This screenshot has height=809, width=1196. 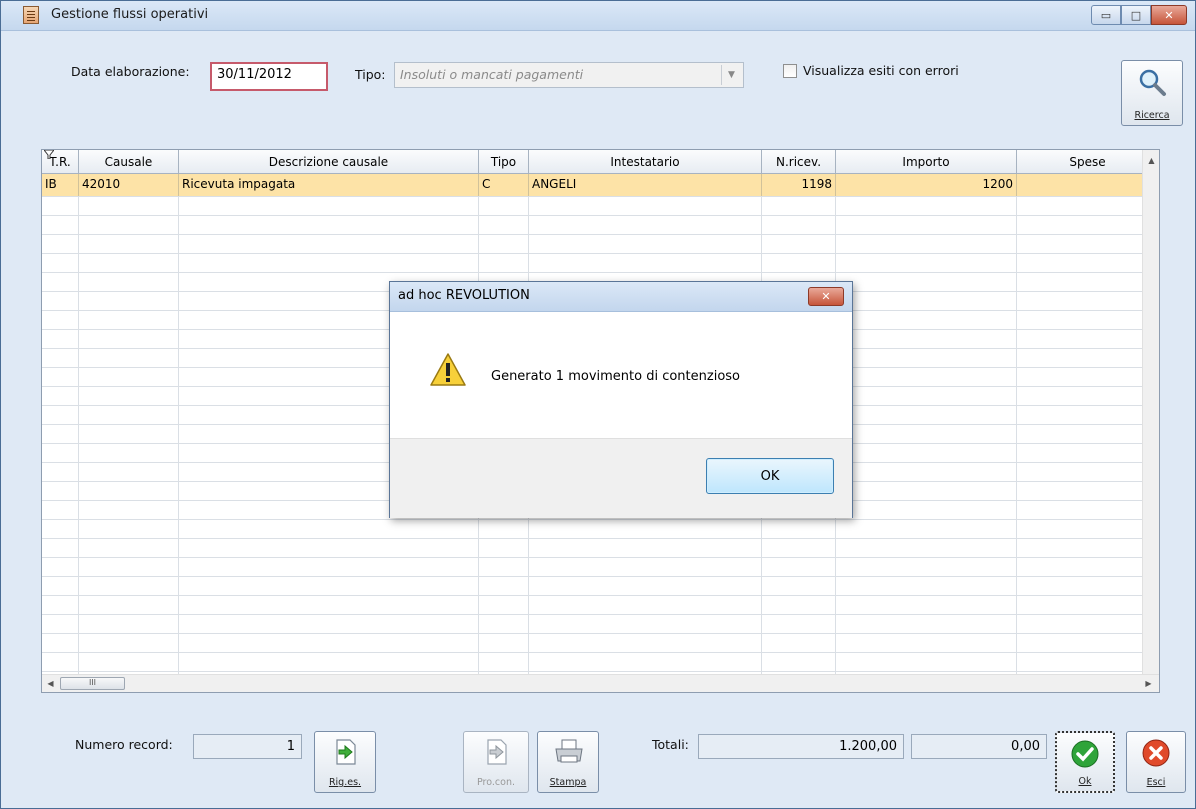 I want to click on chevron-down-icon: ▼, so click(x=731, y=75).